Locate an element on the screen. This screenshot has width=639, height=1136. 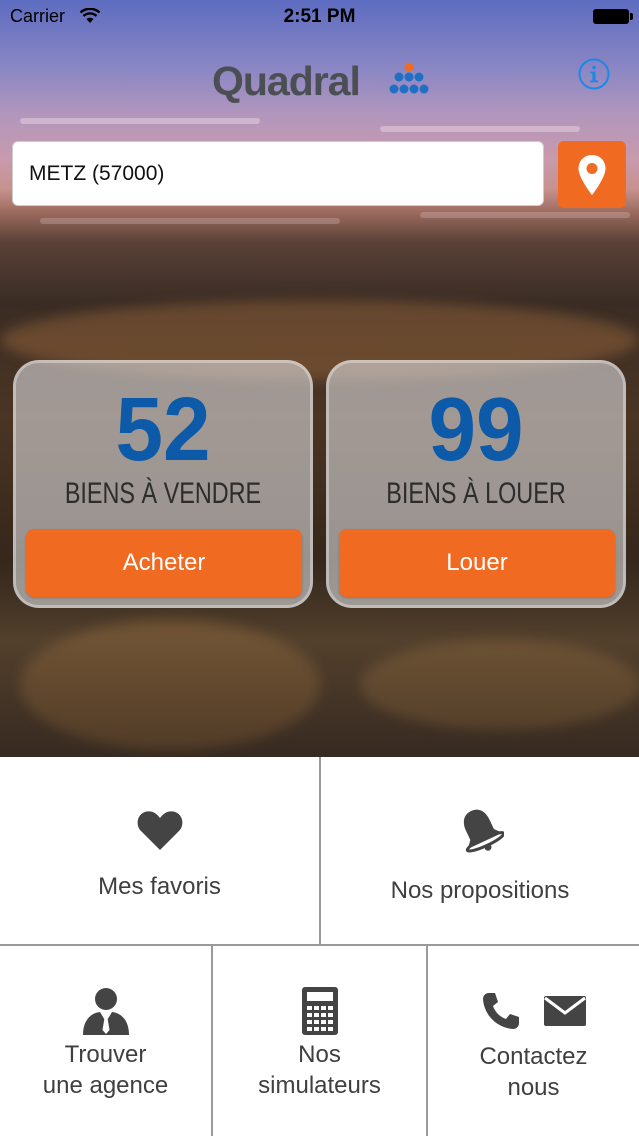
logo-text: Quadral is located at coordinates (286, 81).